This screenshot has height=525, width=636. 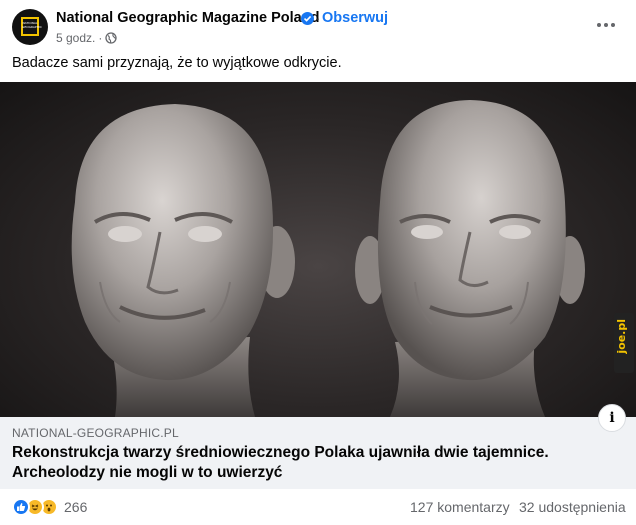 I want to click on reactions-summary: 266, so click(x=49, y=507).